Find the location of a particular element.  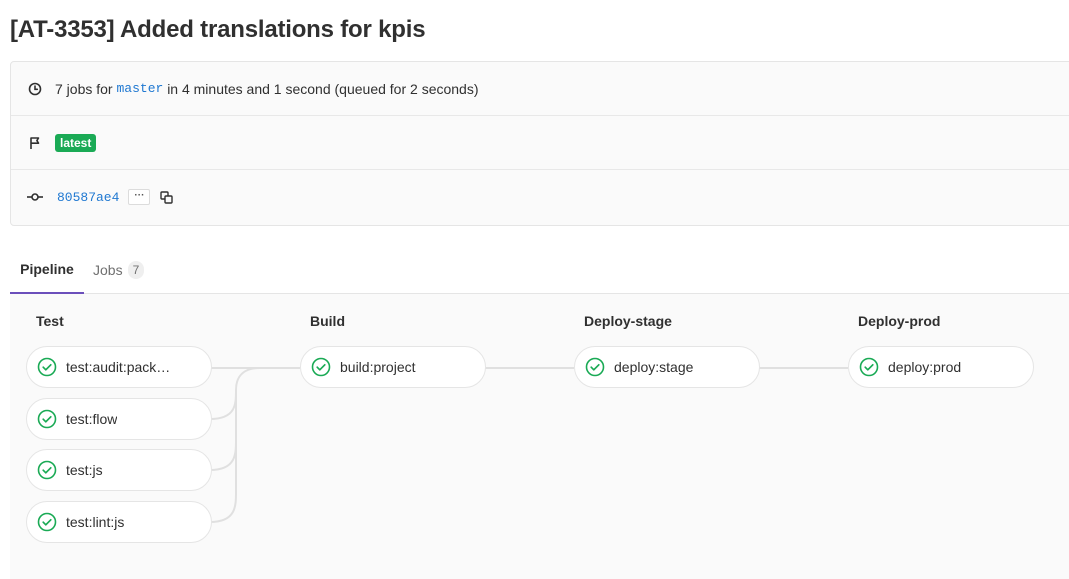

job-test-js: test:js is located at coordinates (119, 470).